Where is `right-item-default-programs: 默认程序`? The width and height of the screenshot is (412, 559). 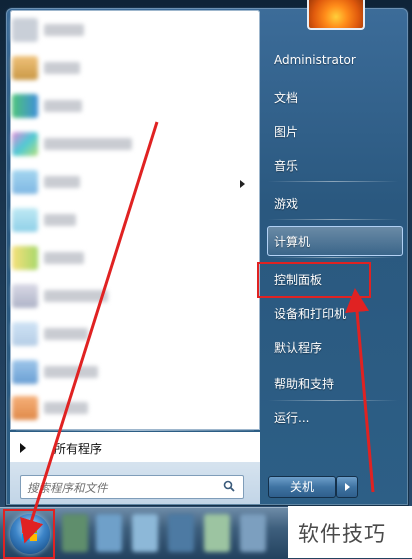 right-item-default-programs: 默认程序 is located at coordinates (334, 346).